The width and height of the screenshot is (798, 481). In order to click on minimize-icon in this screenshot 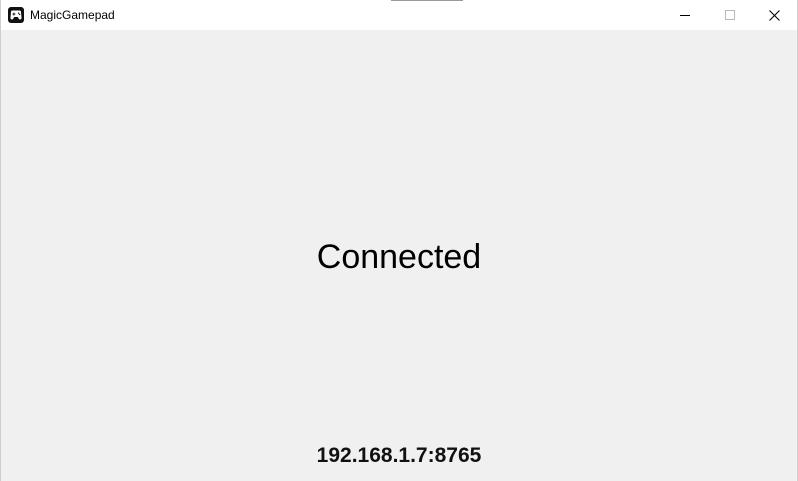, I will do `click(684, 15)`.